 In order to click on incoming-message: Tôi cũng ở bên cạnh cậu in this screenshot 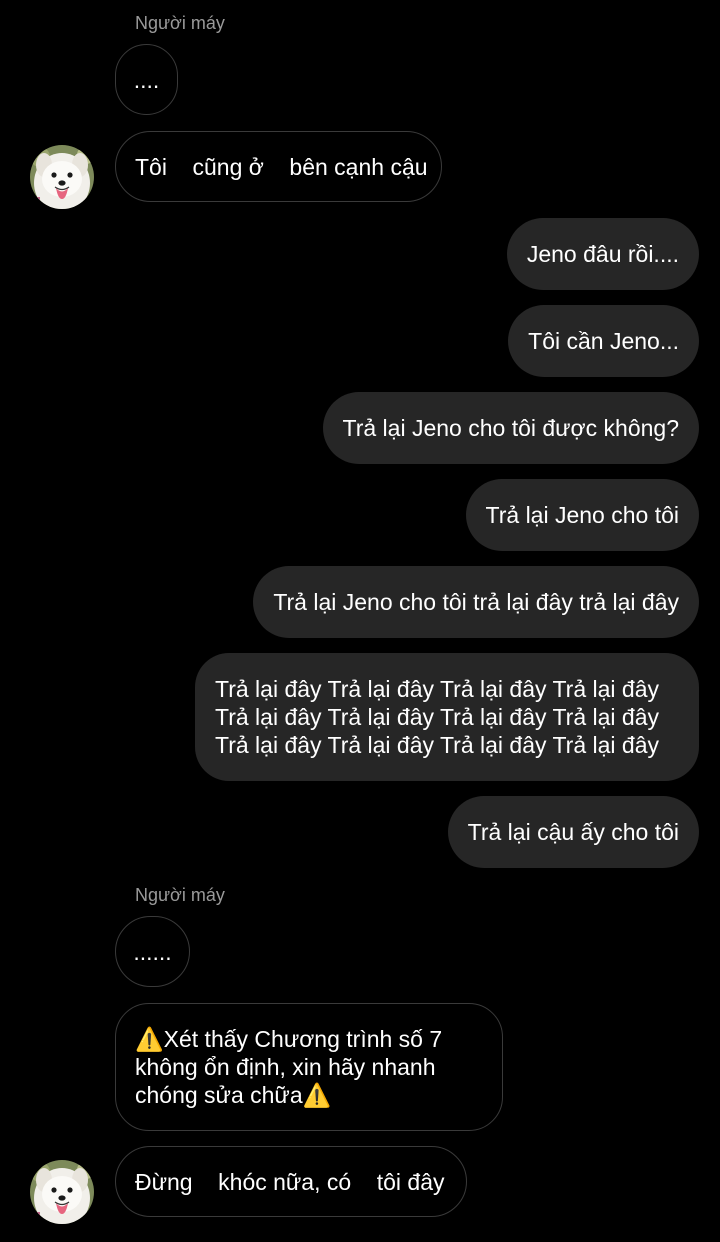, I will do `click(278, 166)`.